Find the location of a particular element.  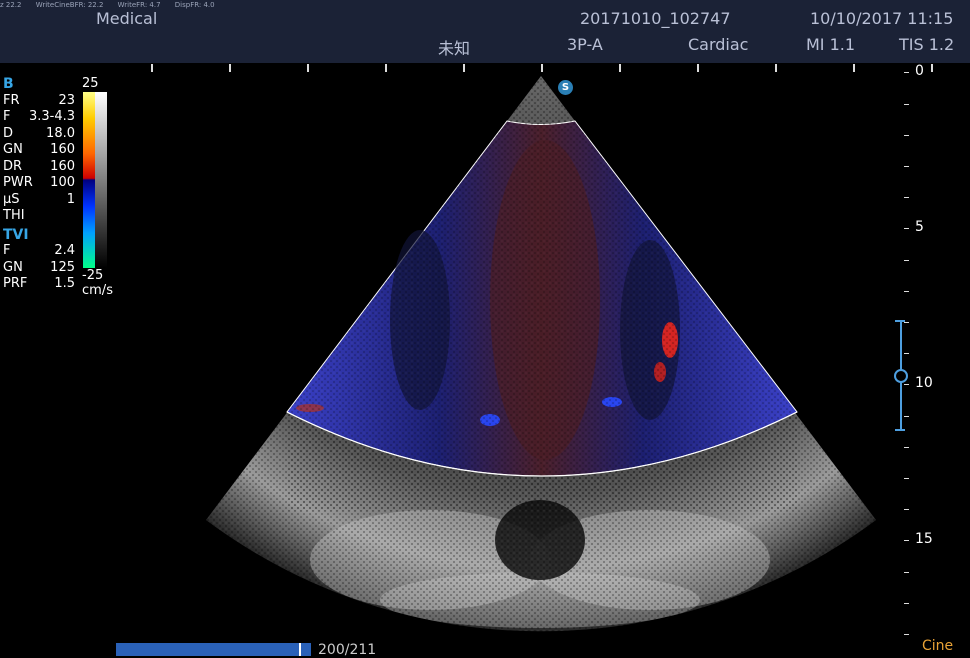

cine-progress-bar is located at coordinates (213, 649).